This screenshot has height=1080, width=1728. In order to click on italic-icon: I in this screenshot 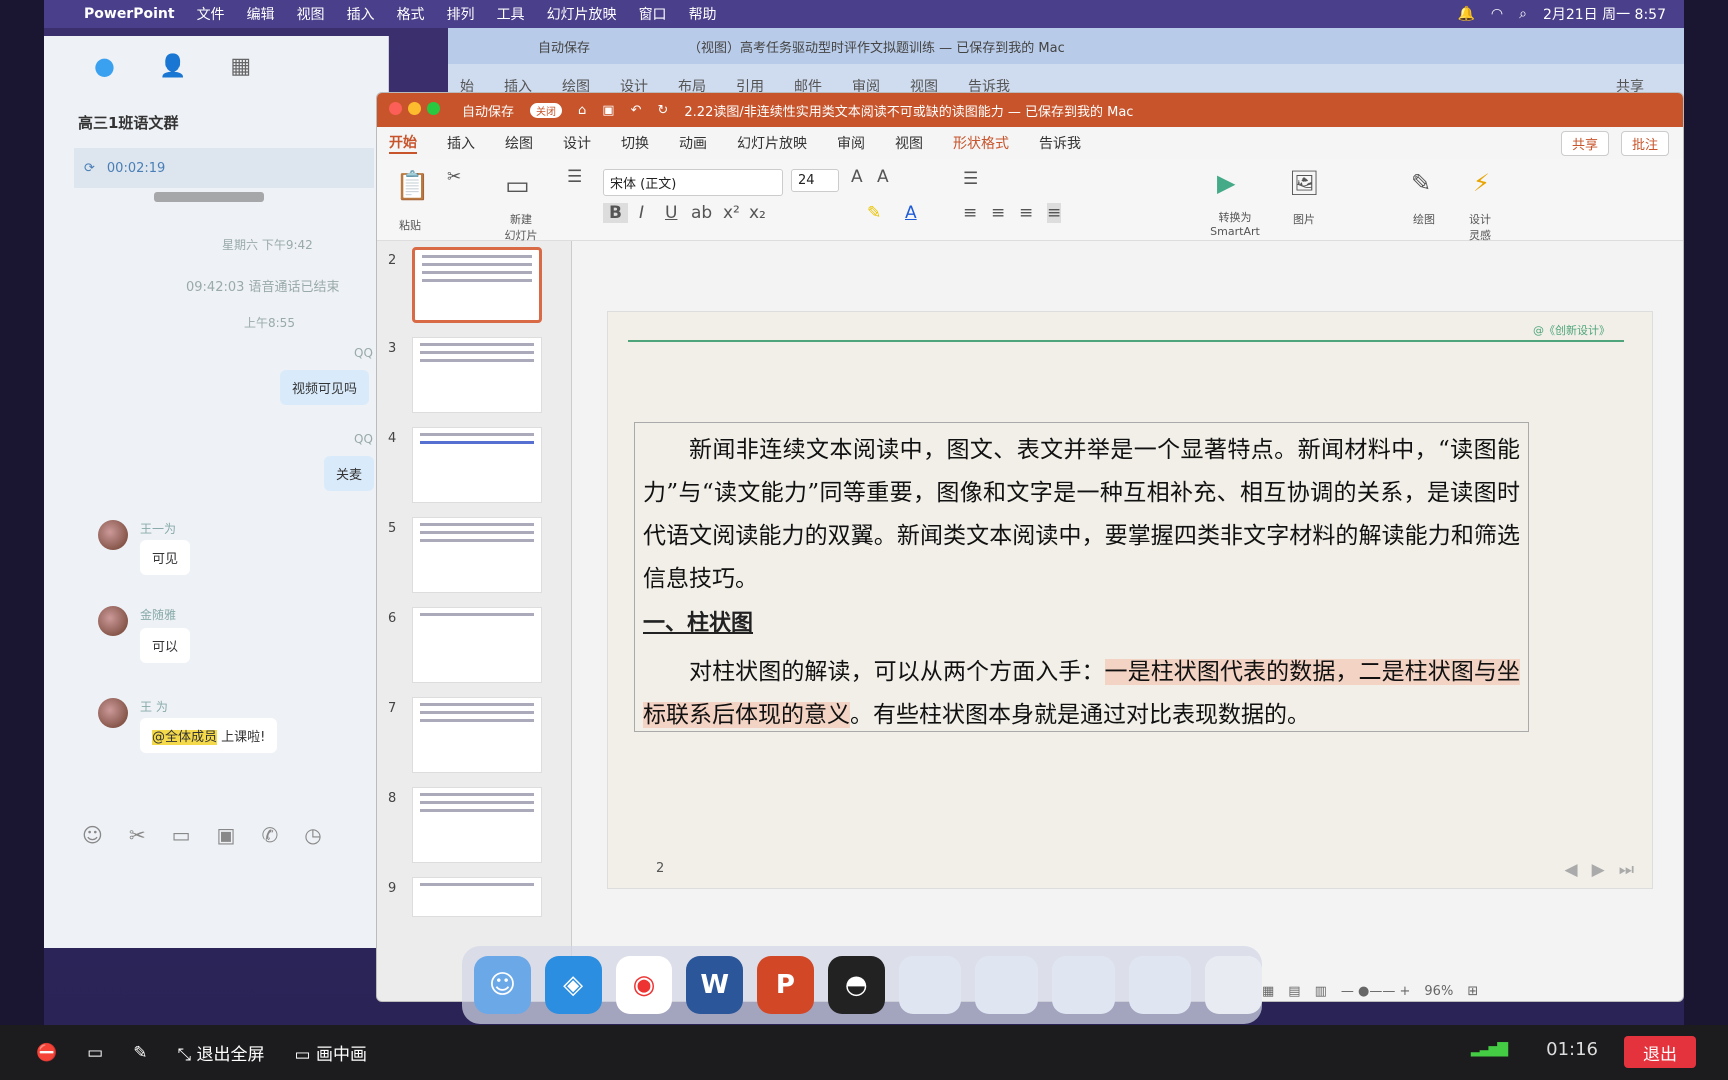, I will do `click(641, 213)`.